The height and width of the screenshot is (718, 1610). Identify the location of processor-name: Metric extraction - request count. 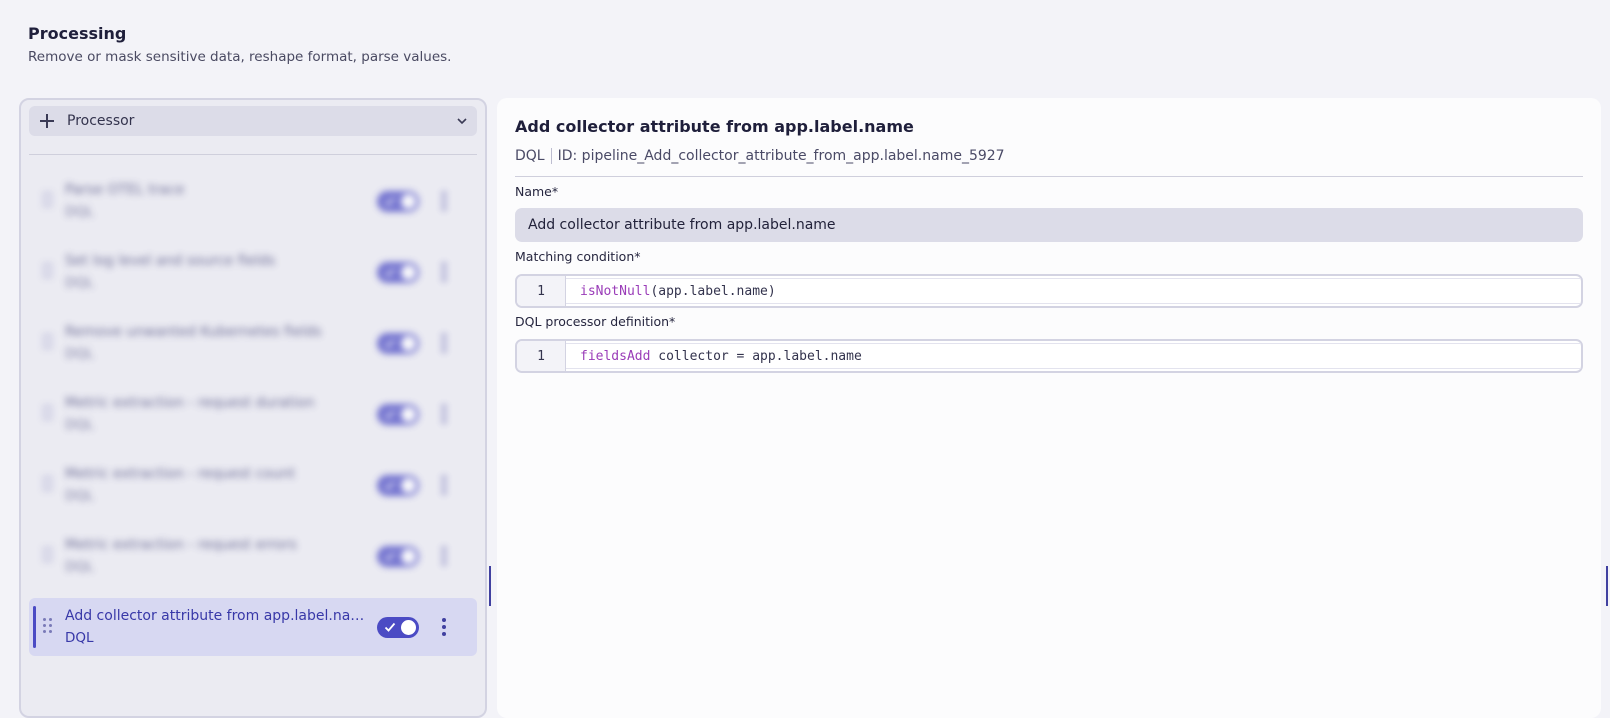
(180, 474).